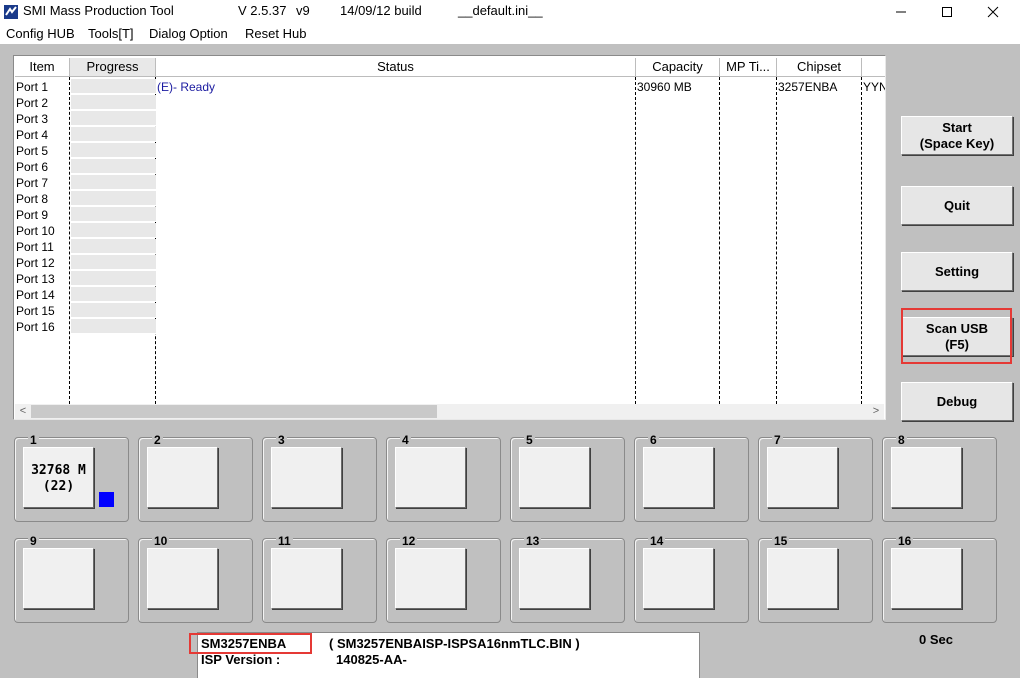  What do you see at coordinates (275, 33) in the screenshot?
I see `menu-reset-hub: Reset Hub` at bounding box center [275, 33].